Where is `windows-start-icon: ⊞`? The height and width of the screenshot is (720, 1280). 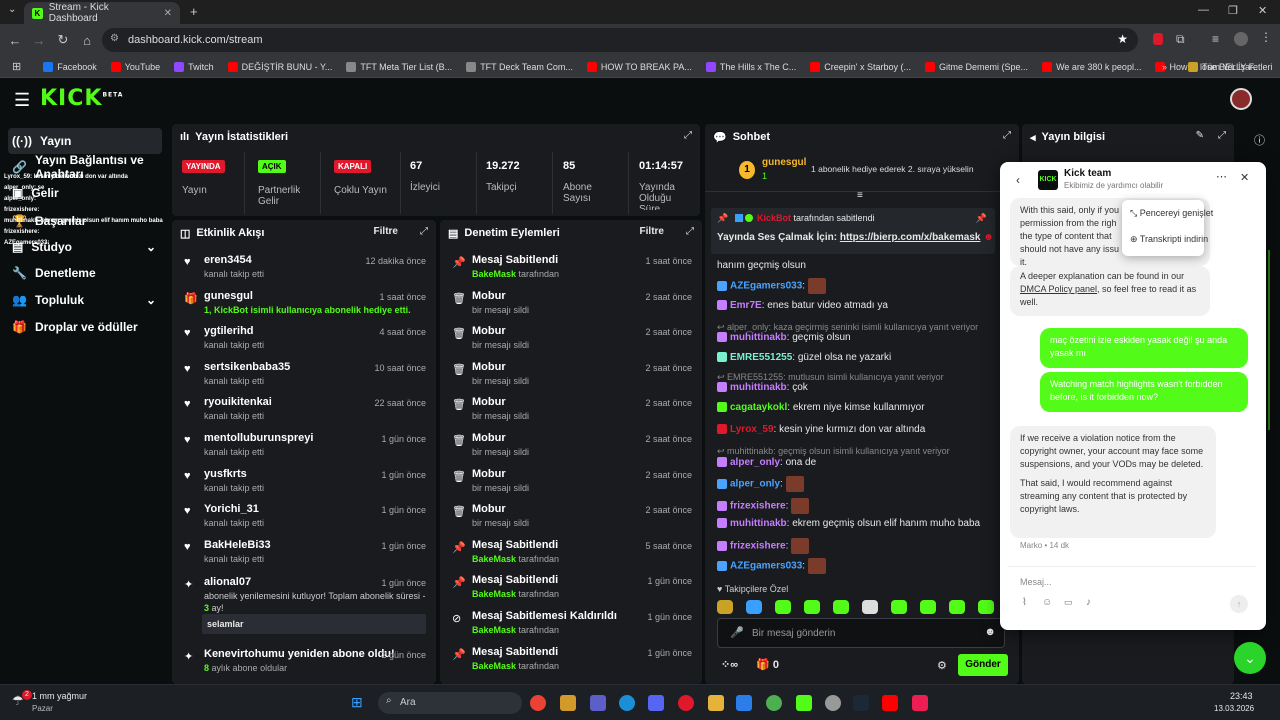 windows-start-icon: ⊞ is located at coordinates (357, 702).